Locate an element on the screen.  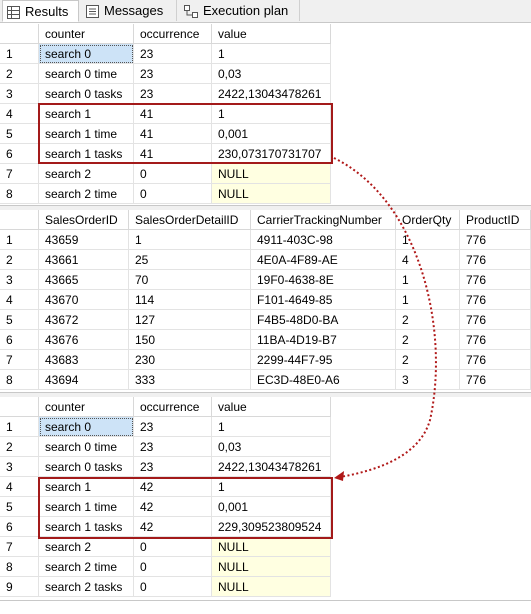
table-cell: 4 is located at coordinates (428, 260).